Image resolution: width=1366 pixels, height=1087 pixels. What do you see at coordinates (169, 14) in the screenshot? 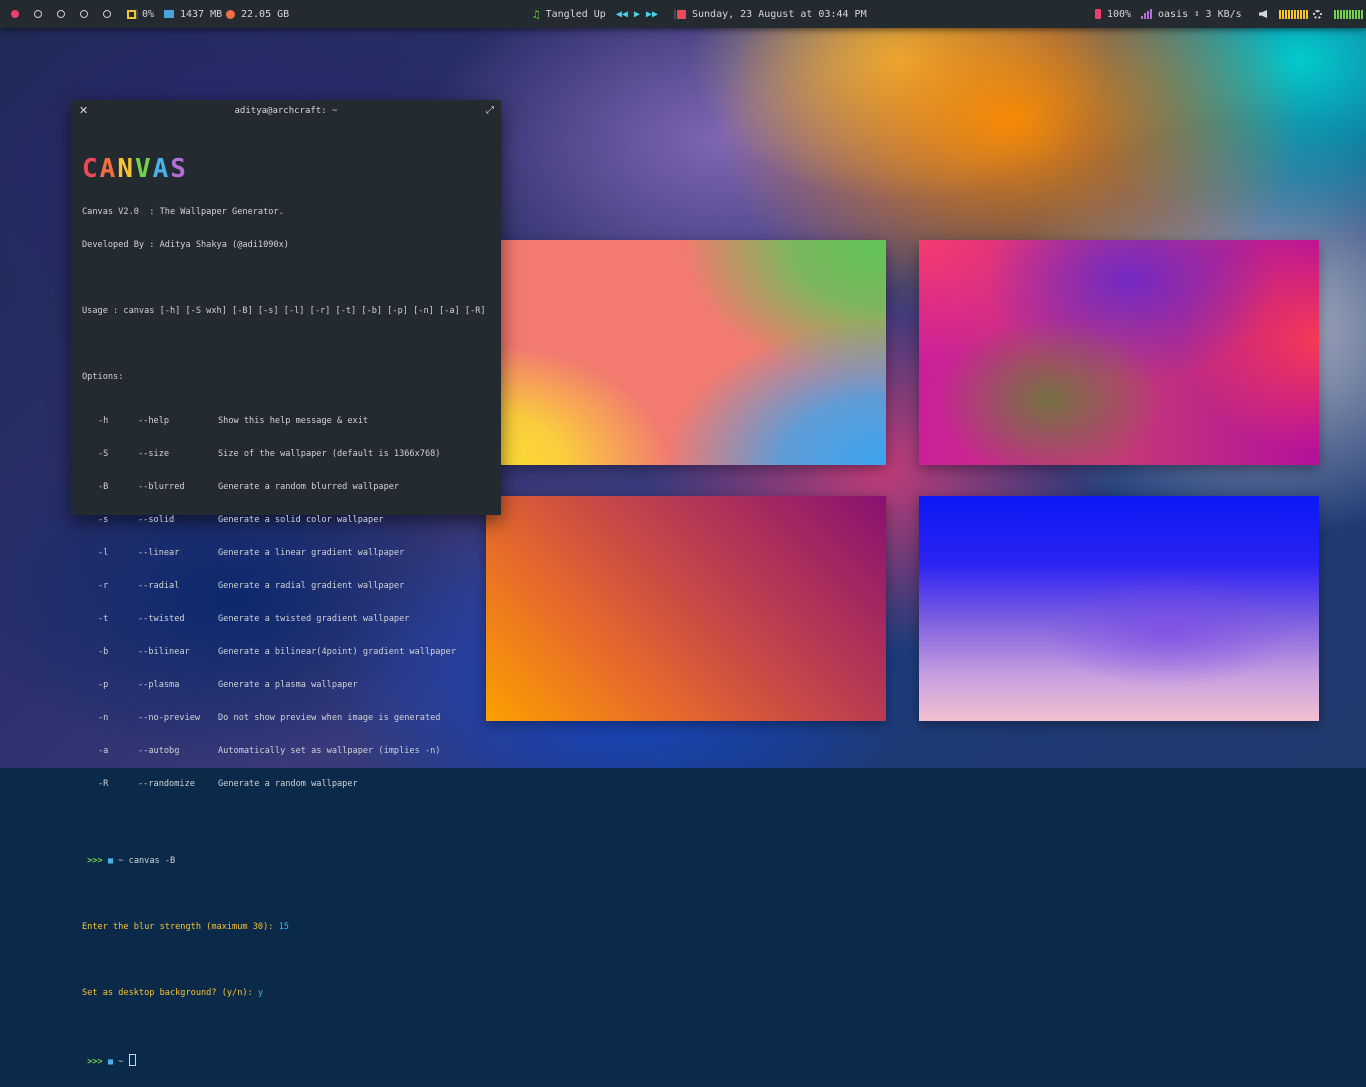
I see `memory-icon` at bounding box center [169, 14].